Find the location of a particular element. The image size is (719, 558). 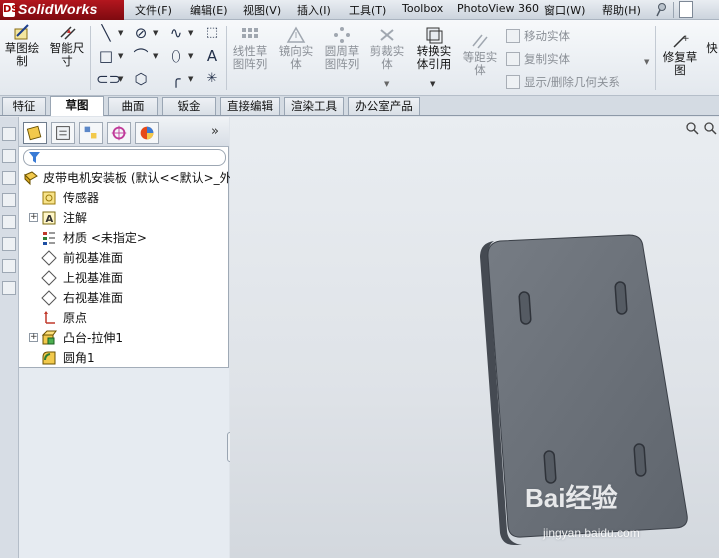

trim-button: 剪裁实 体 is located at coordinates (387, 48).